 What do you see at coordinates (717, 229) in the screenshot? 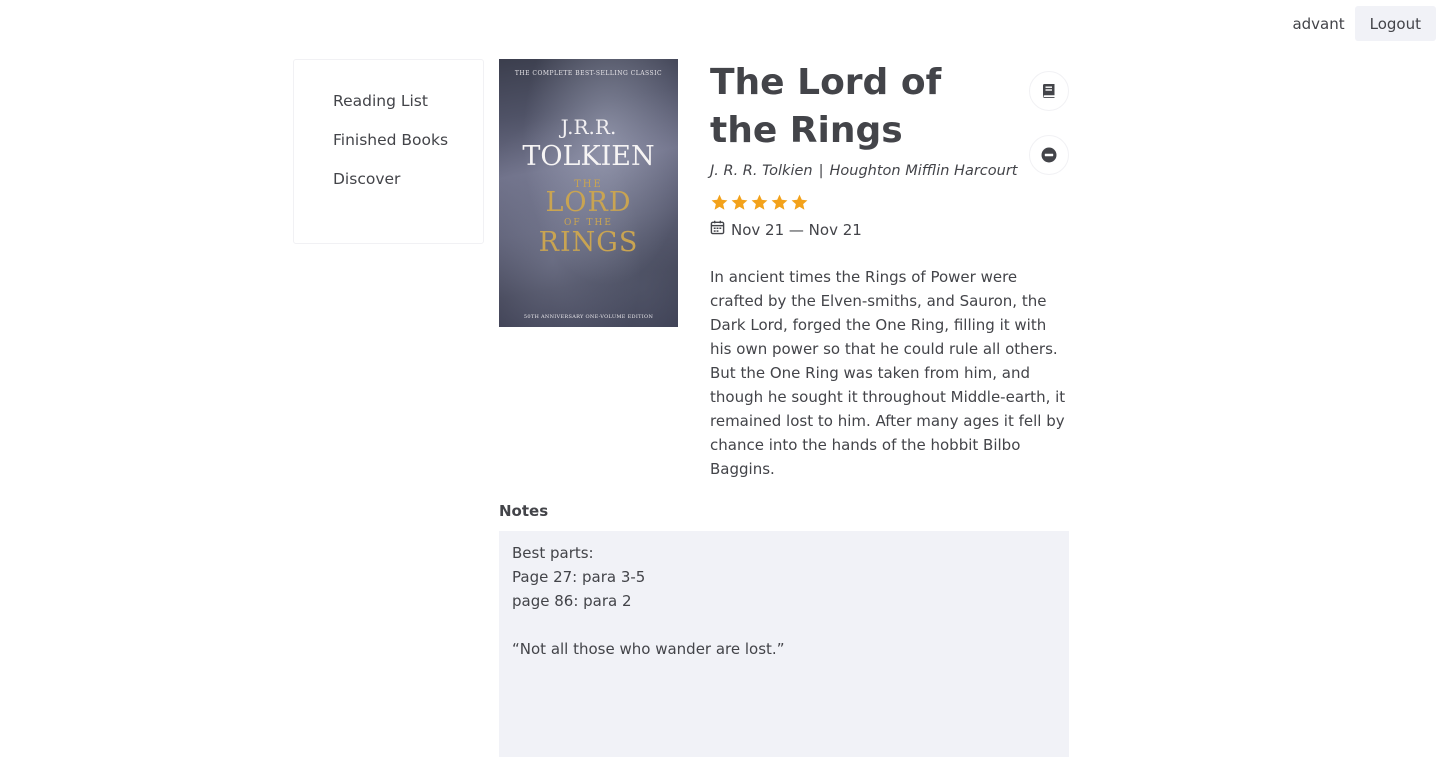
I see `calendar-icon` at bounding box center [717, 229].